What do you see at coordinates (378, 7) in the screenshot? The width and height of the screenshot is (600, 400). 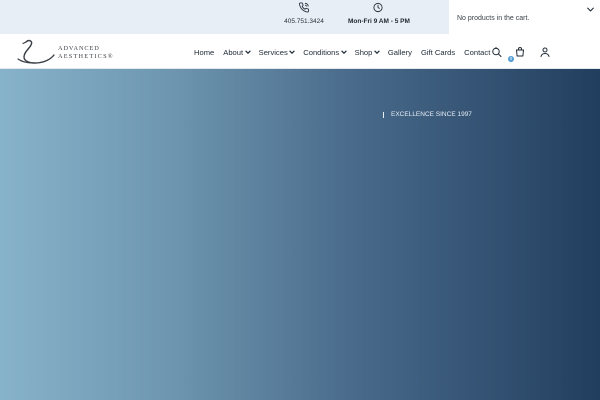 I see `clock-icon` at bounding box center [378, 7].